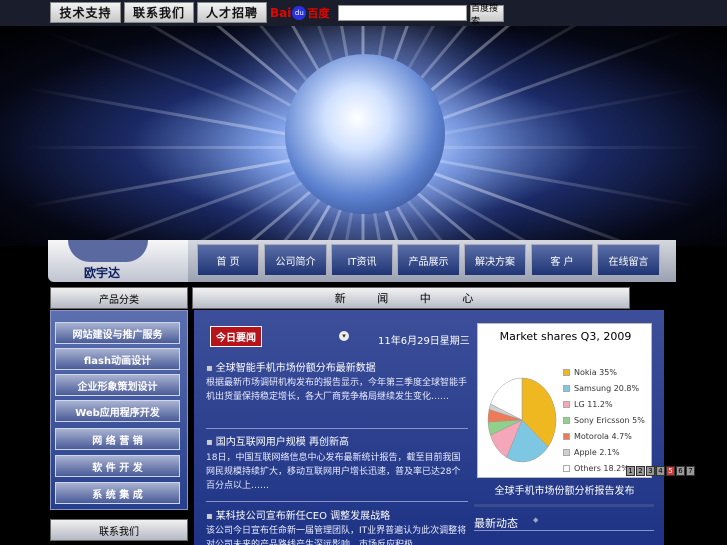 Image resolution: width=727 pixels, height=545 pixels. What do you see at coordinates (117, 333) in the screenshot?
I see `sidebar-item-web: 网站建设与推广服务` at bounding box center [117, 333].